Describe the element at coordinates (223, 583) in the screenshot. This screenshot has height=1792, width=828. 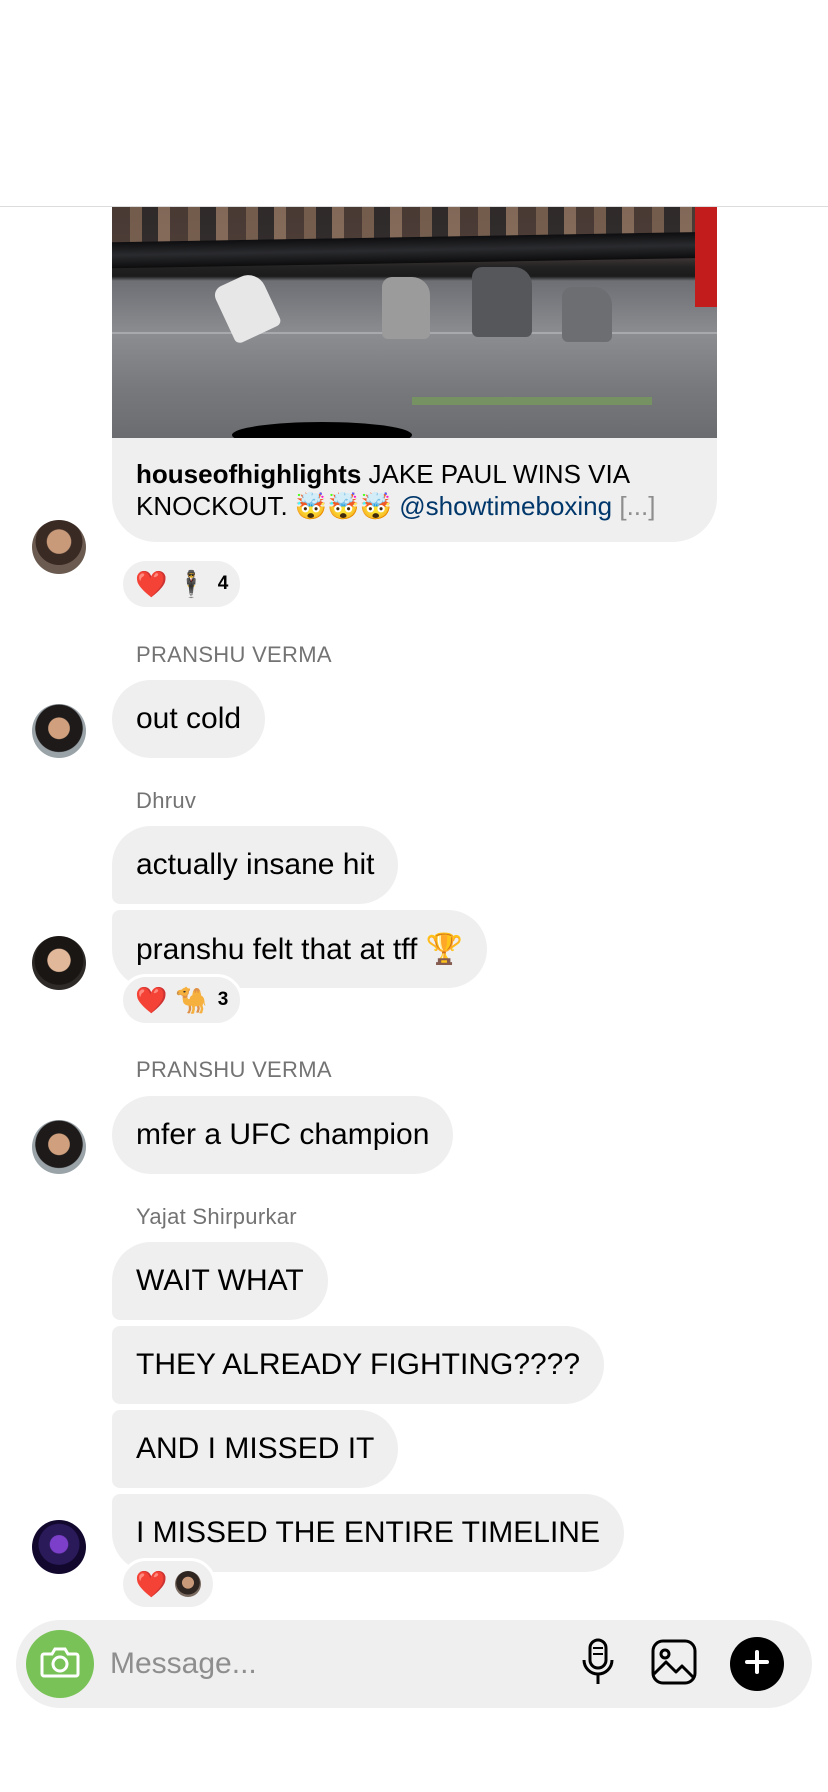
I see `reaction-count: 4` at that location.